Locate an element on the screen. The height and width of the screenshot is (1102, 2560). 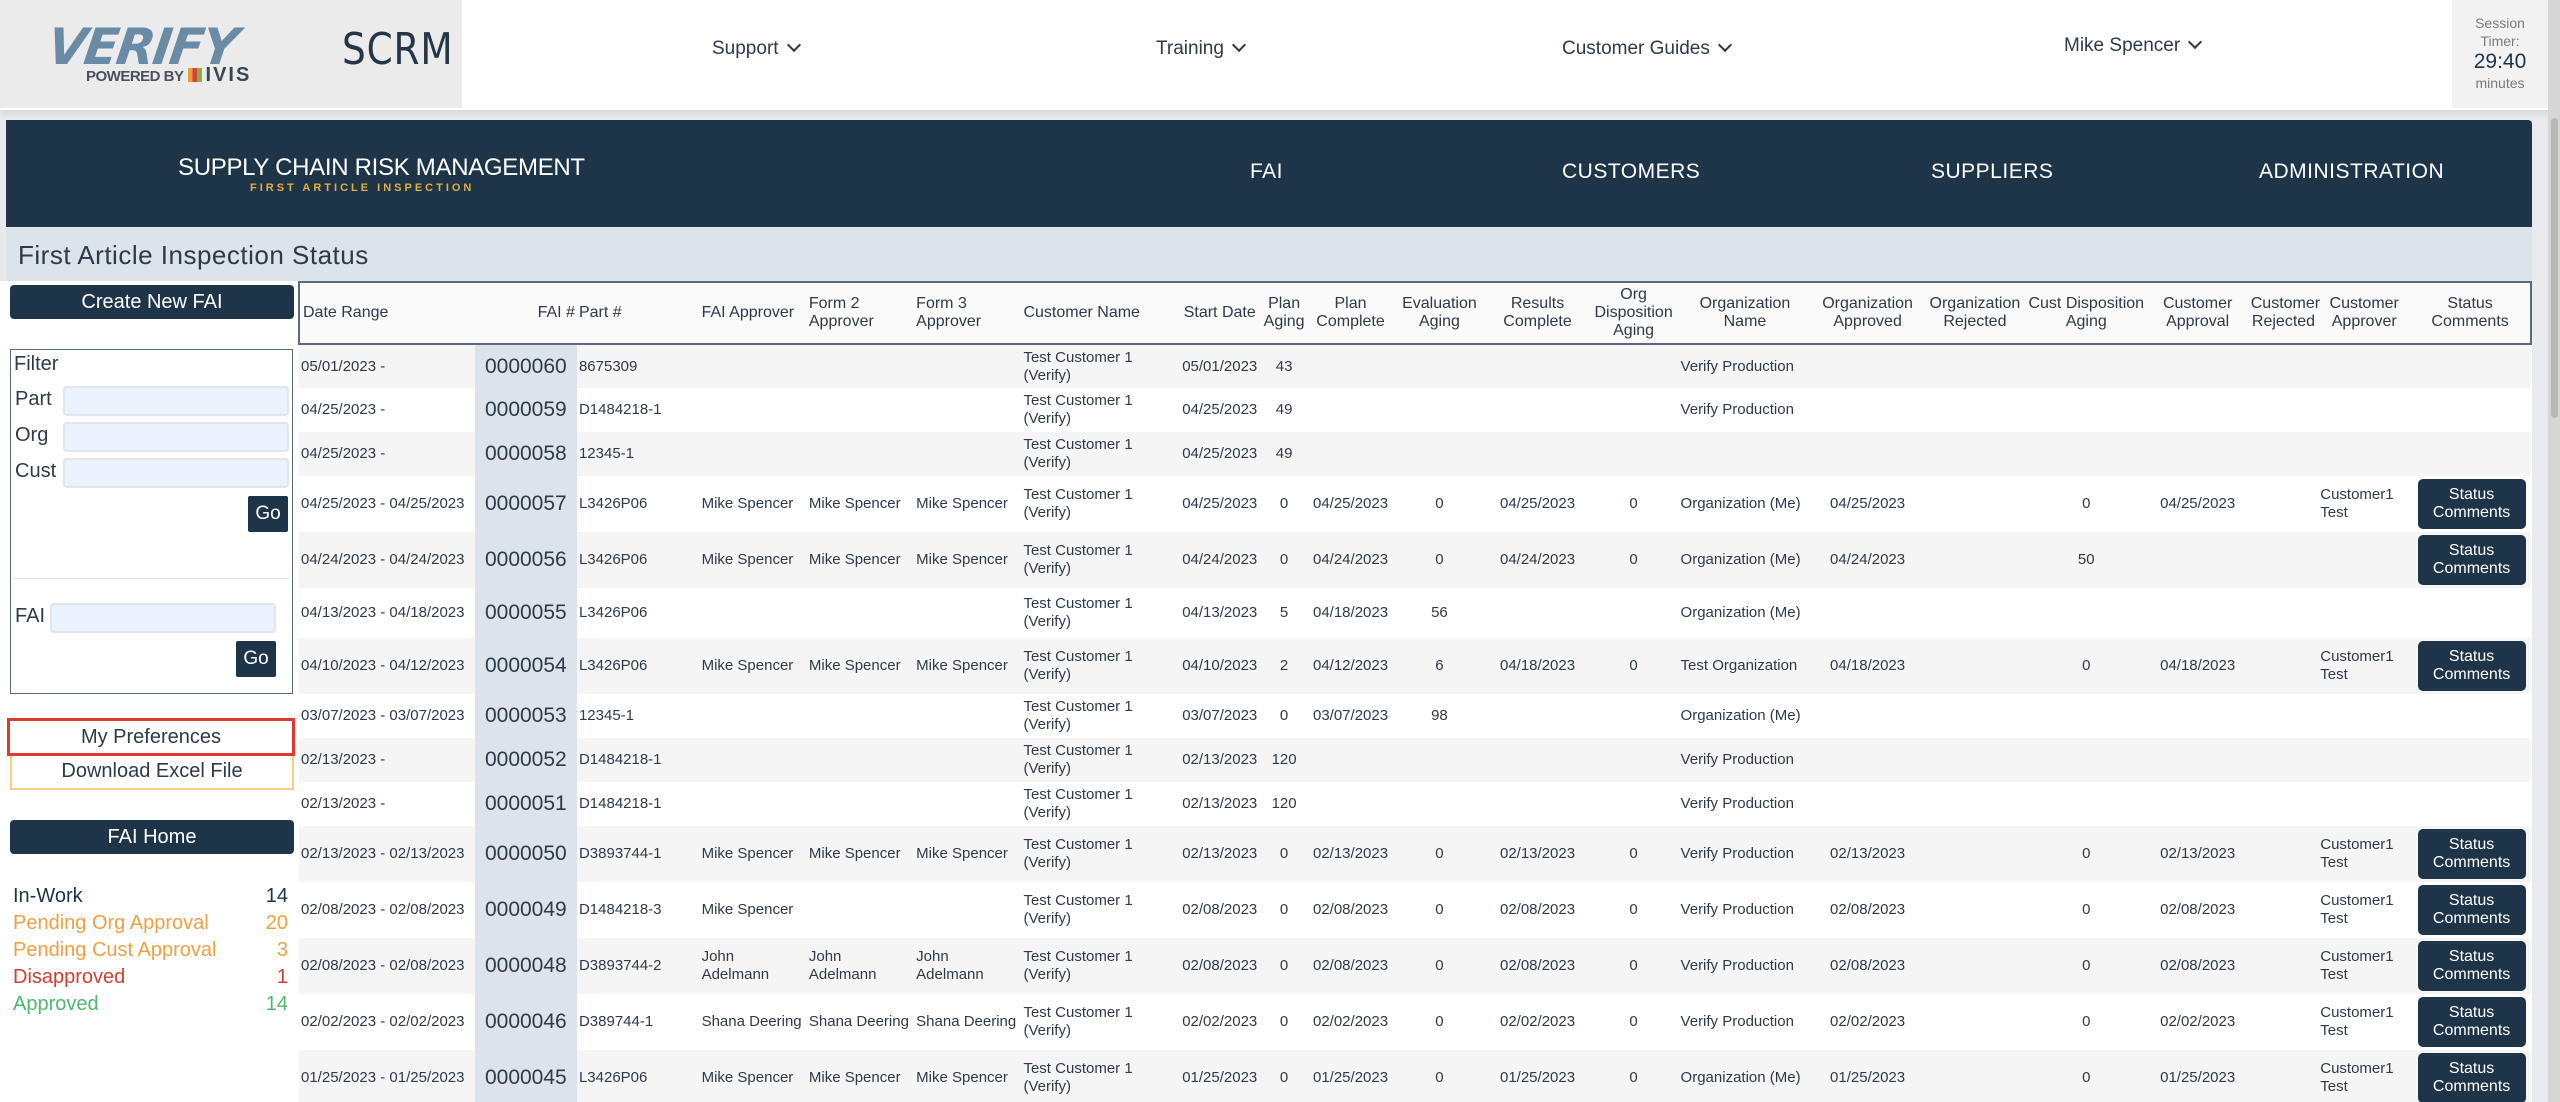
column-header-start-date: Start Date is located at coordinates (1219, 313).